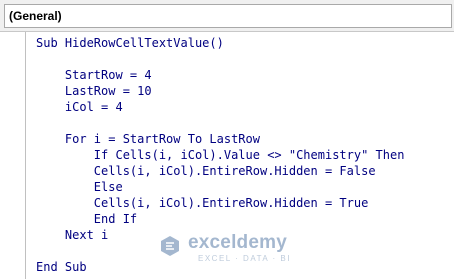  I want to click on object-dropdown: (General), so click(228, 16).